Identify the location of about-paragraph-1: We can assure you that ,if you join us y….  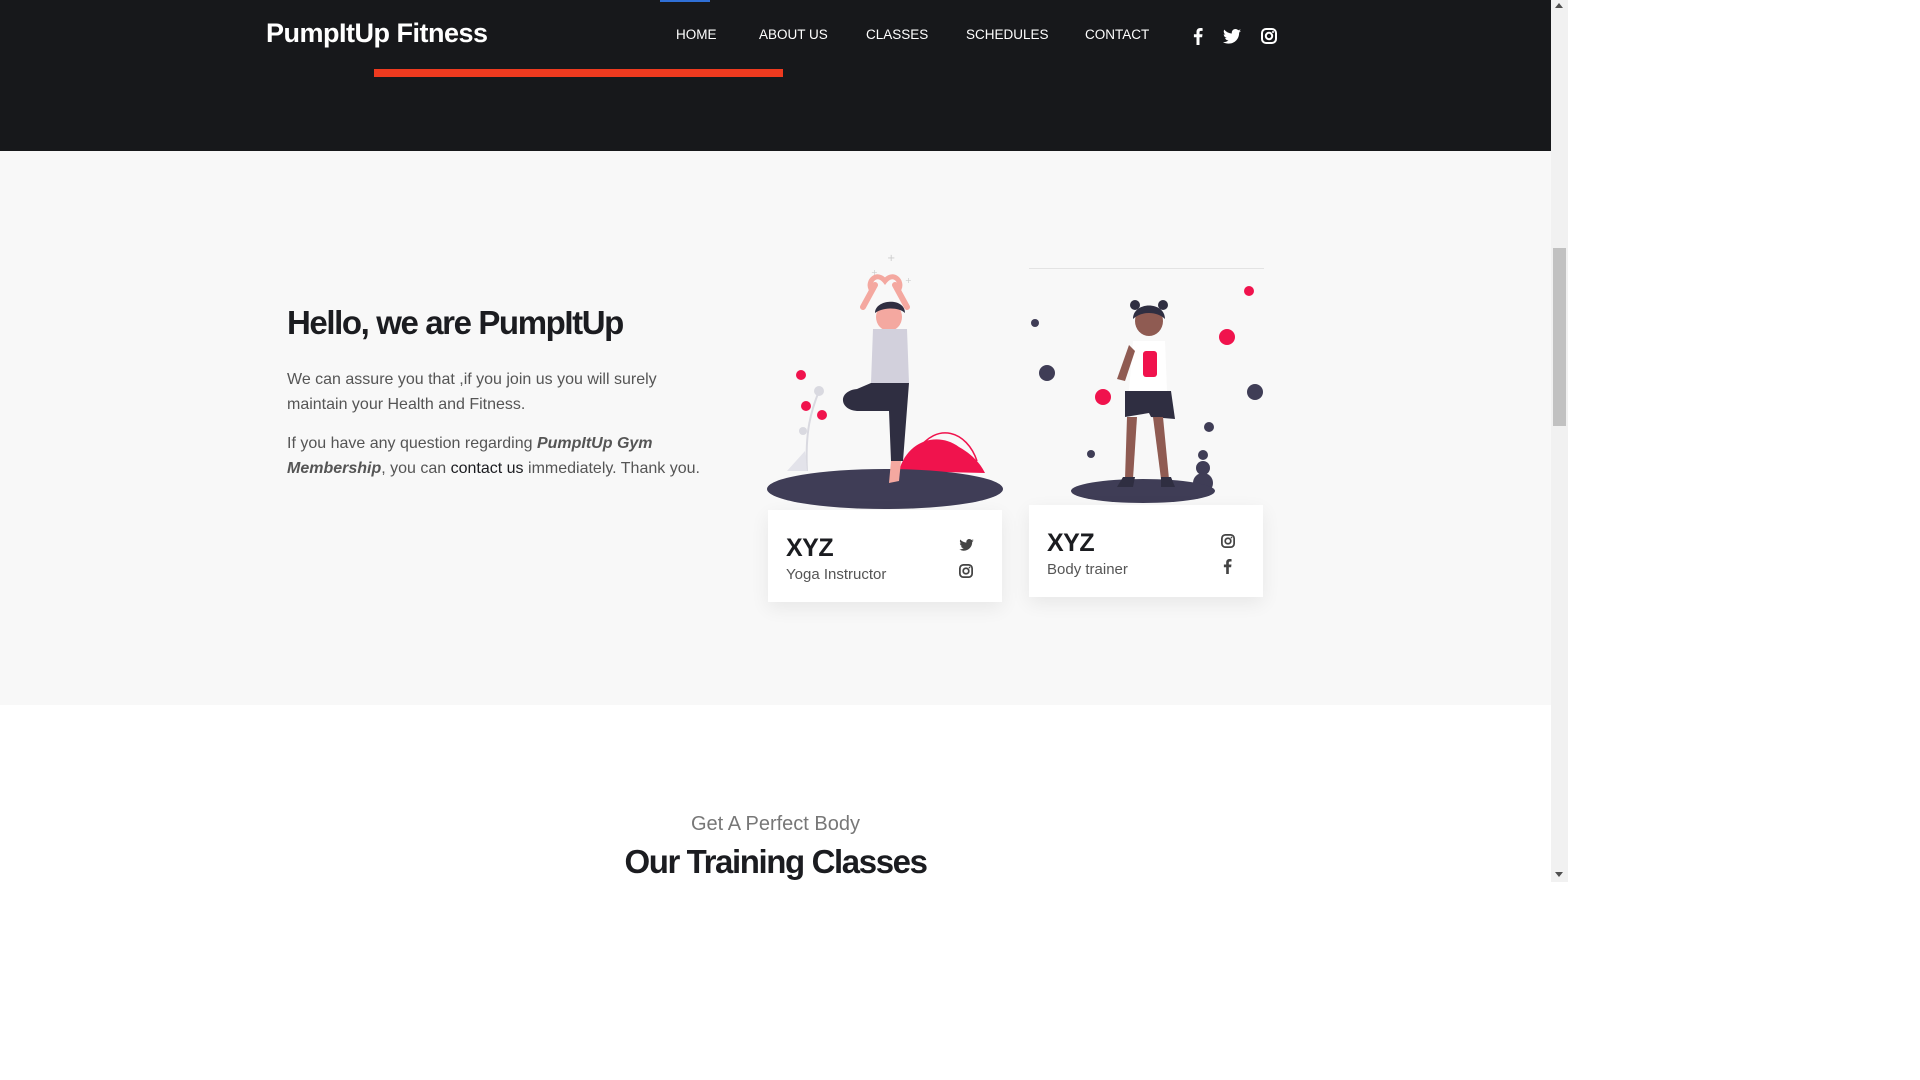
(472, 392).